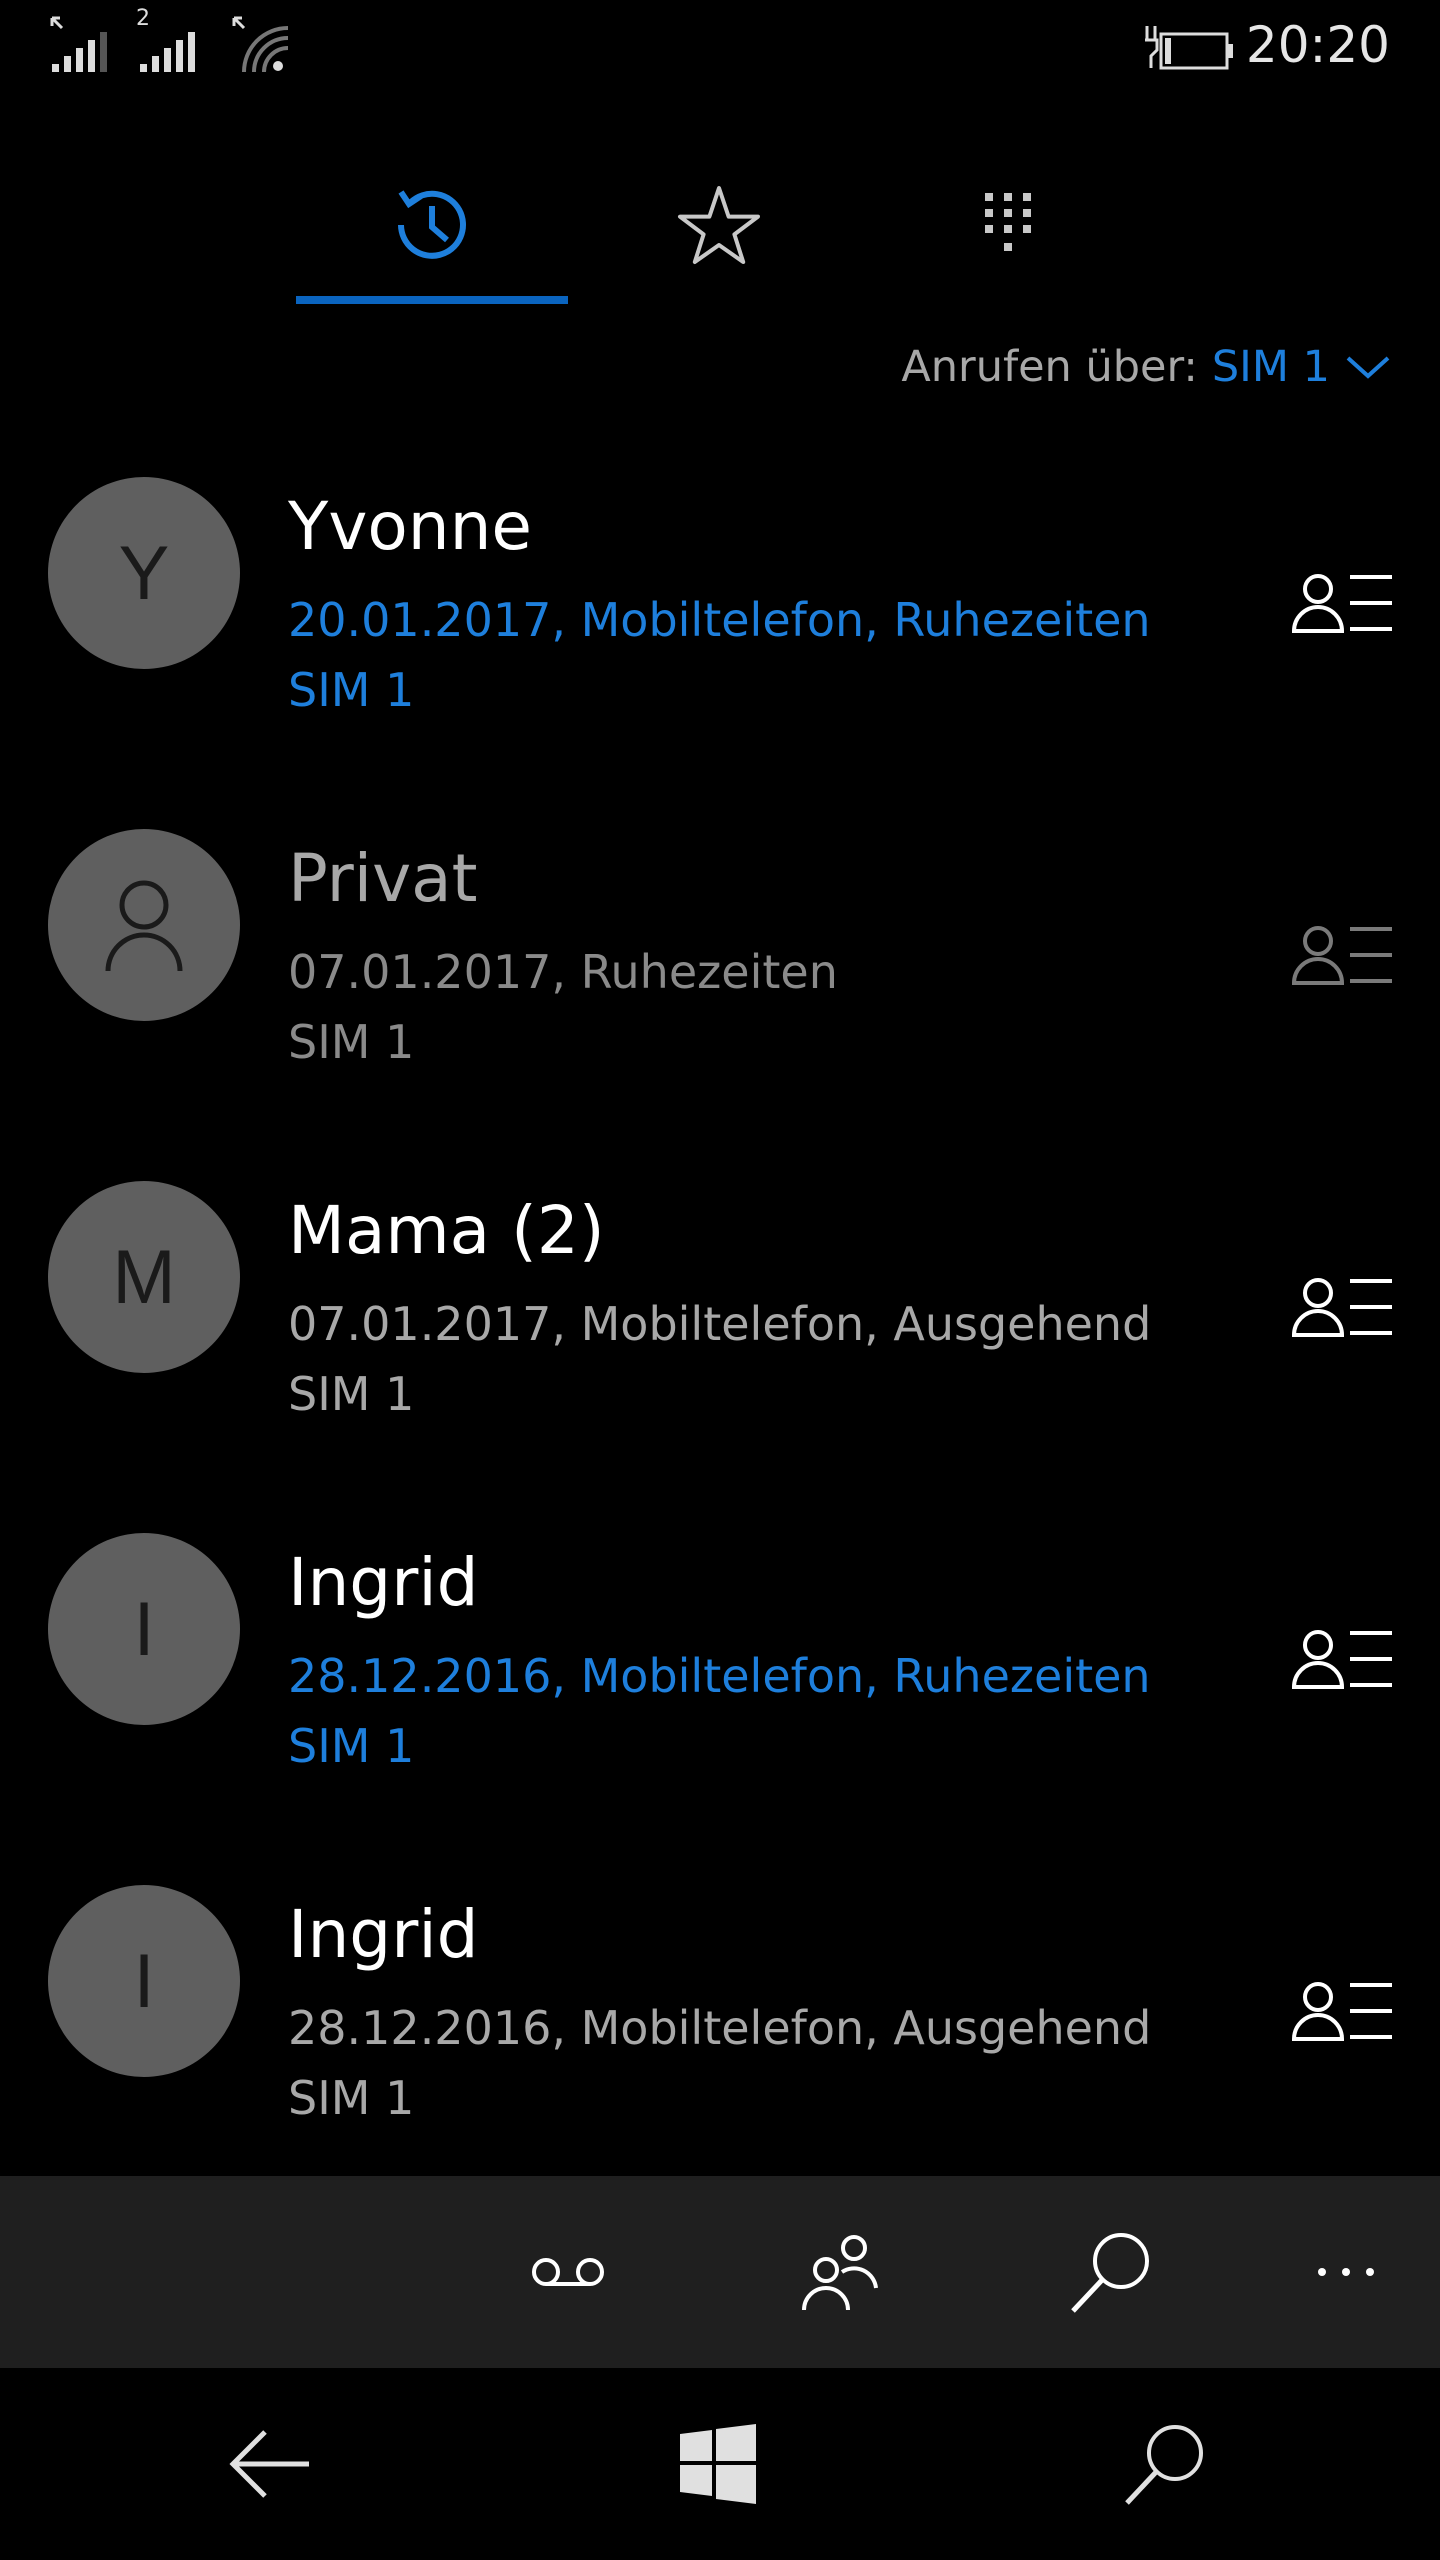 This screenshot has height=2560, width=1440. I want to click on tab-favorites, so click(719, 225).